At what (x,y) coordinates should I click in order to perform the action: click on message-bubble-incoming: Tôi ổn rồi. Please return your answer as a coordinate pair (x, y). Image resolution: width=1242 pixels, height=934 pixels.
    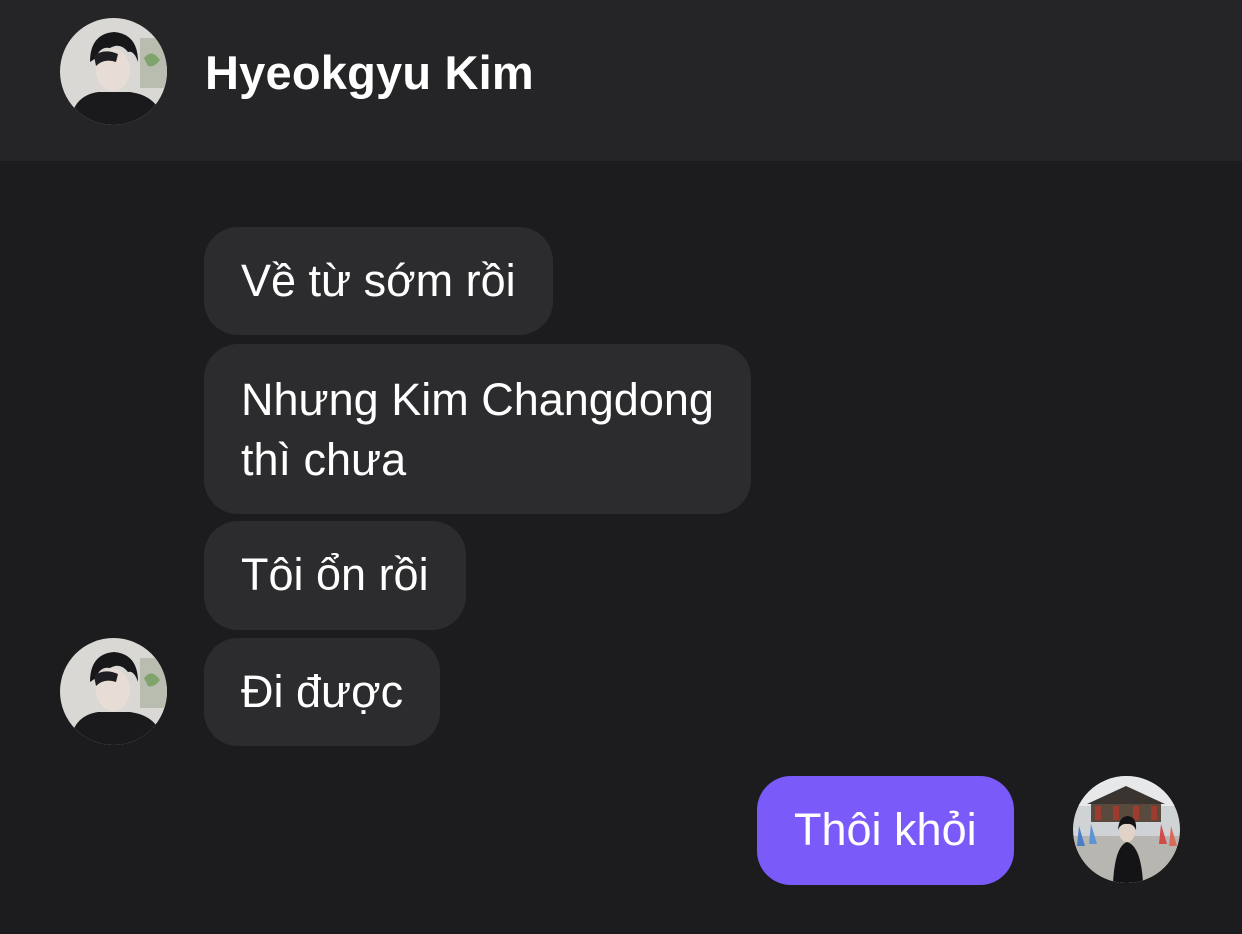
    Looking at the image, I should click on (335, 575).